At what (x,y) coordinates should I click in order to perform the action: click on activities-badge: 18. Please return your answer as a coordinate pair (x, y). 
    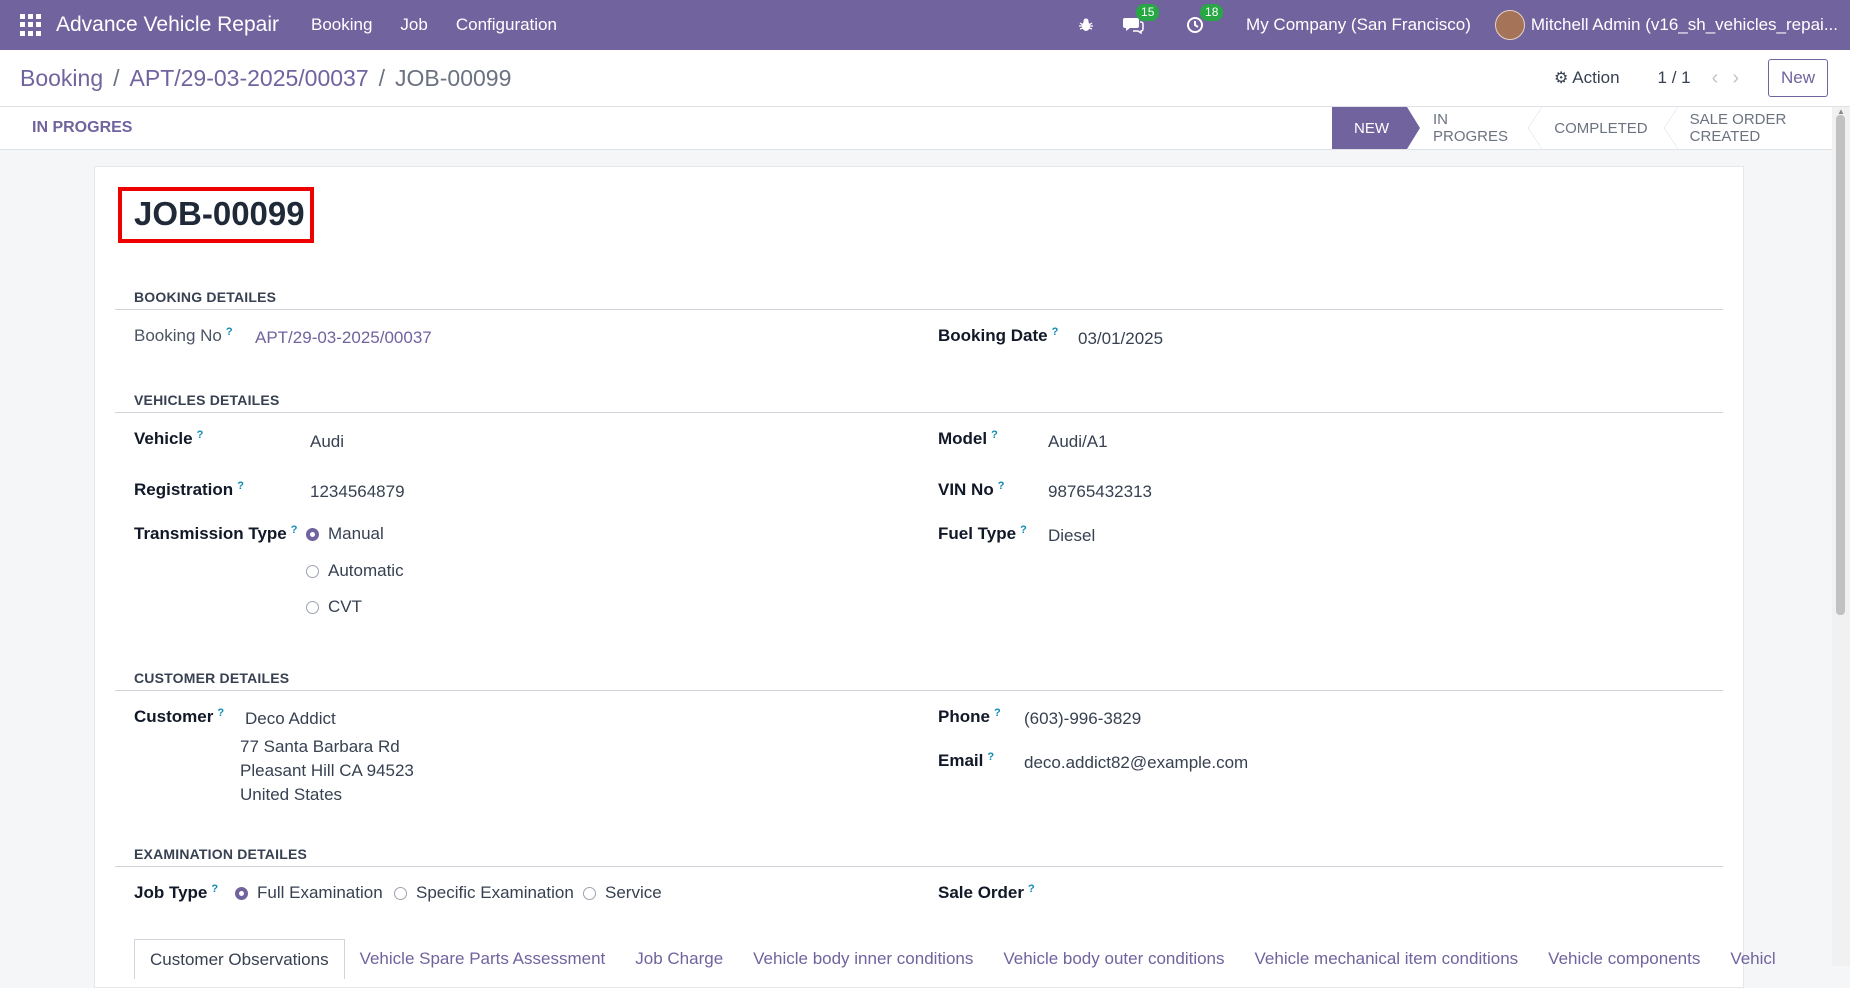
    Looking at the image, I should click on (1212, 12).